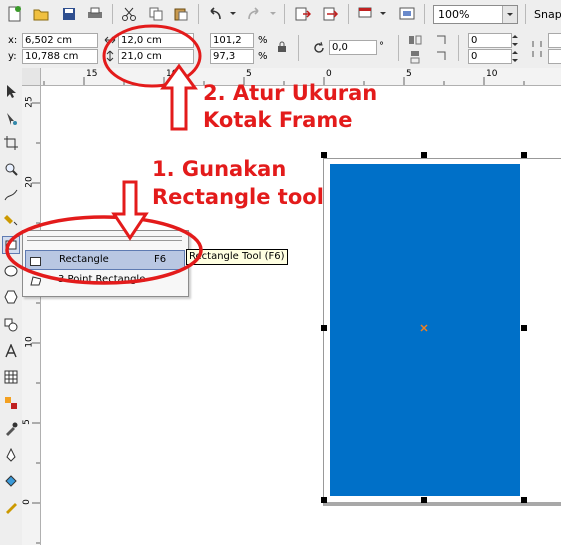 This screenshot has width=561, height=545. Describe the element at coordinates (11, 507) in the screenshot. I see `interactive-fill-tool-icon` at that location.